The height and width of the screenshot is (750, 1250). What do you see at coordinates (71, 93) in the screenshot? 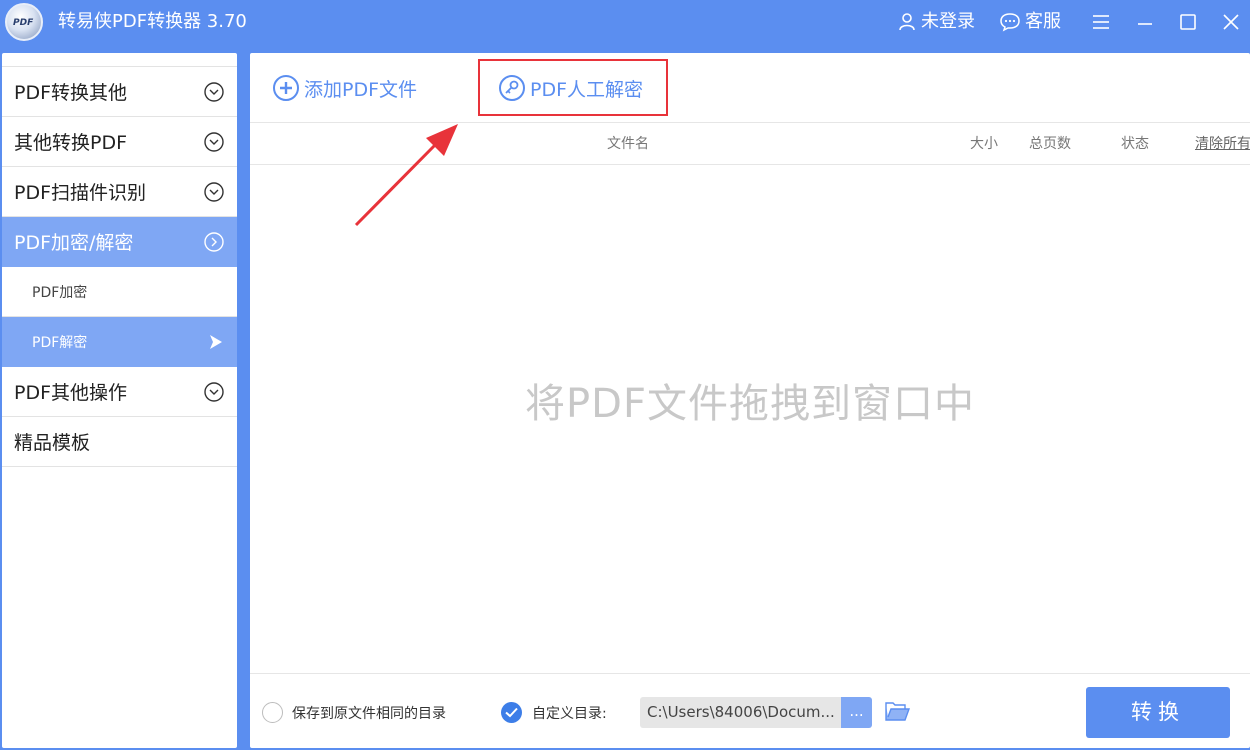
I see `sidebar-item-label: PDF转换其他` at bounding box center [71, 93].